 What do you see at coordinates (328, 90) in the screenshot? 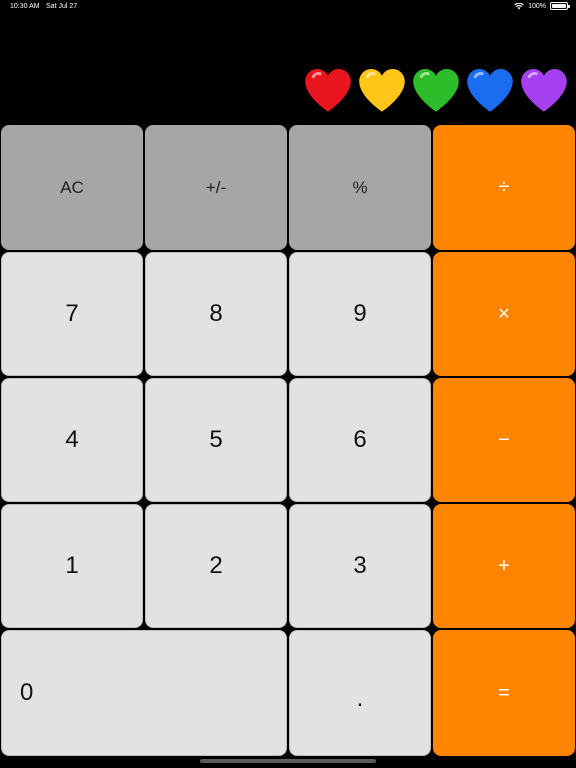
I see `red-heart-icon` at bounding box center [328, 90].